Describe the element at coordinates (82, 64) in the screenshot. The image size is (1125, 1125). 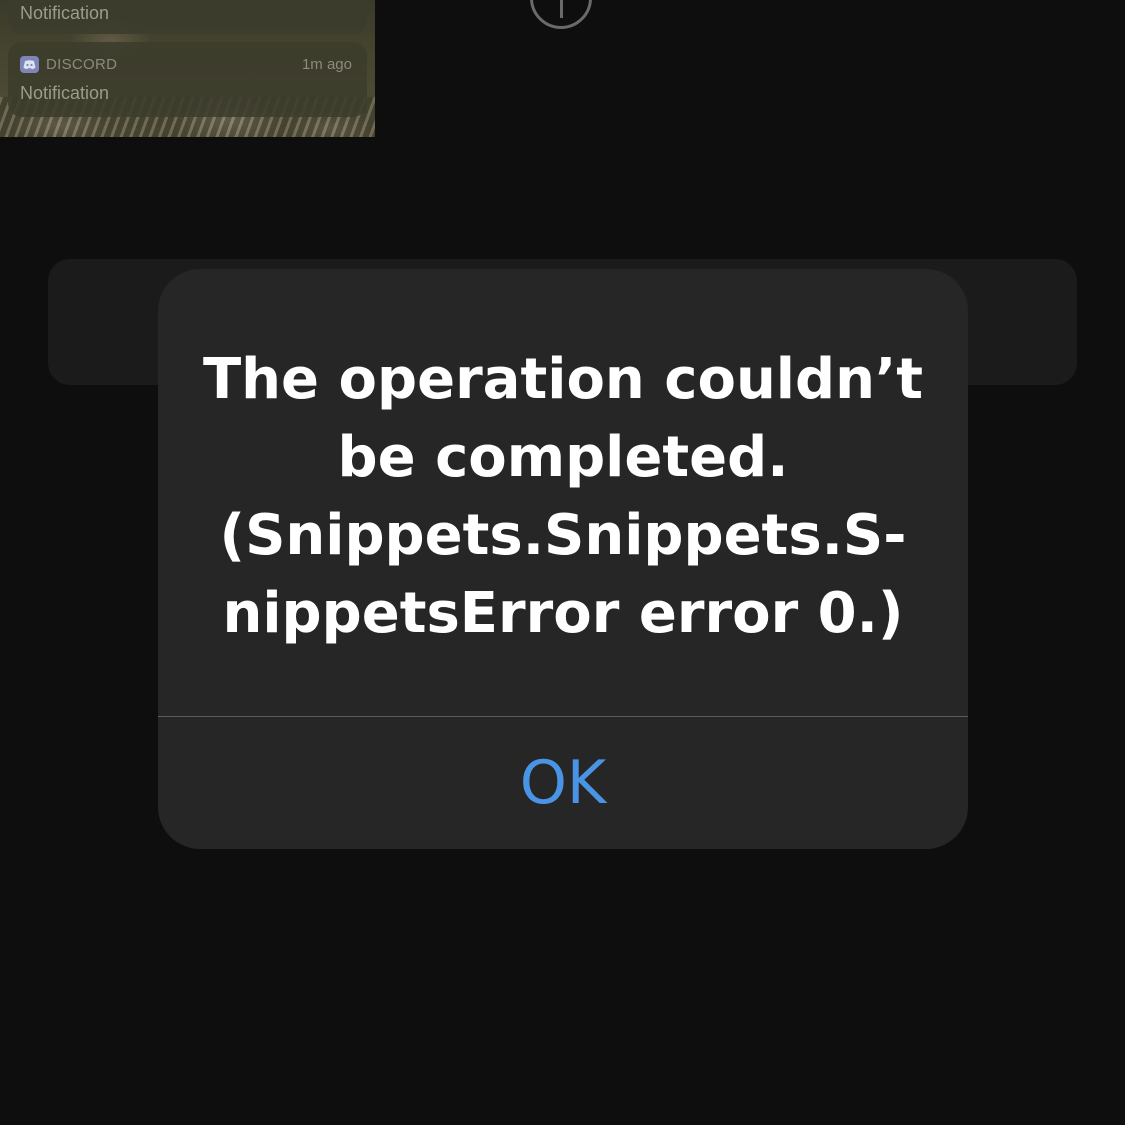
I see `notification-app-name: DISCORD` at that location.